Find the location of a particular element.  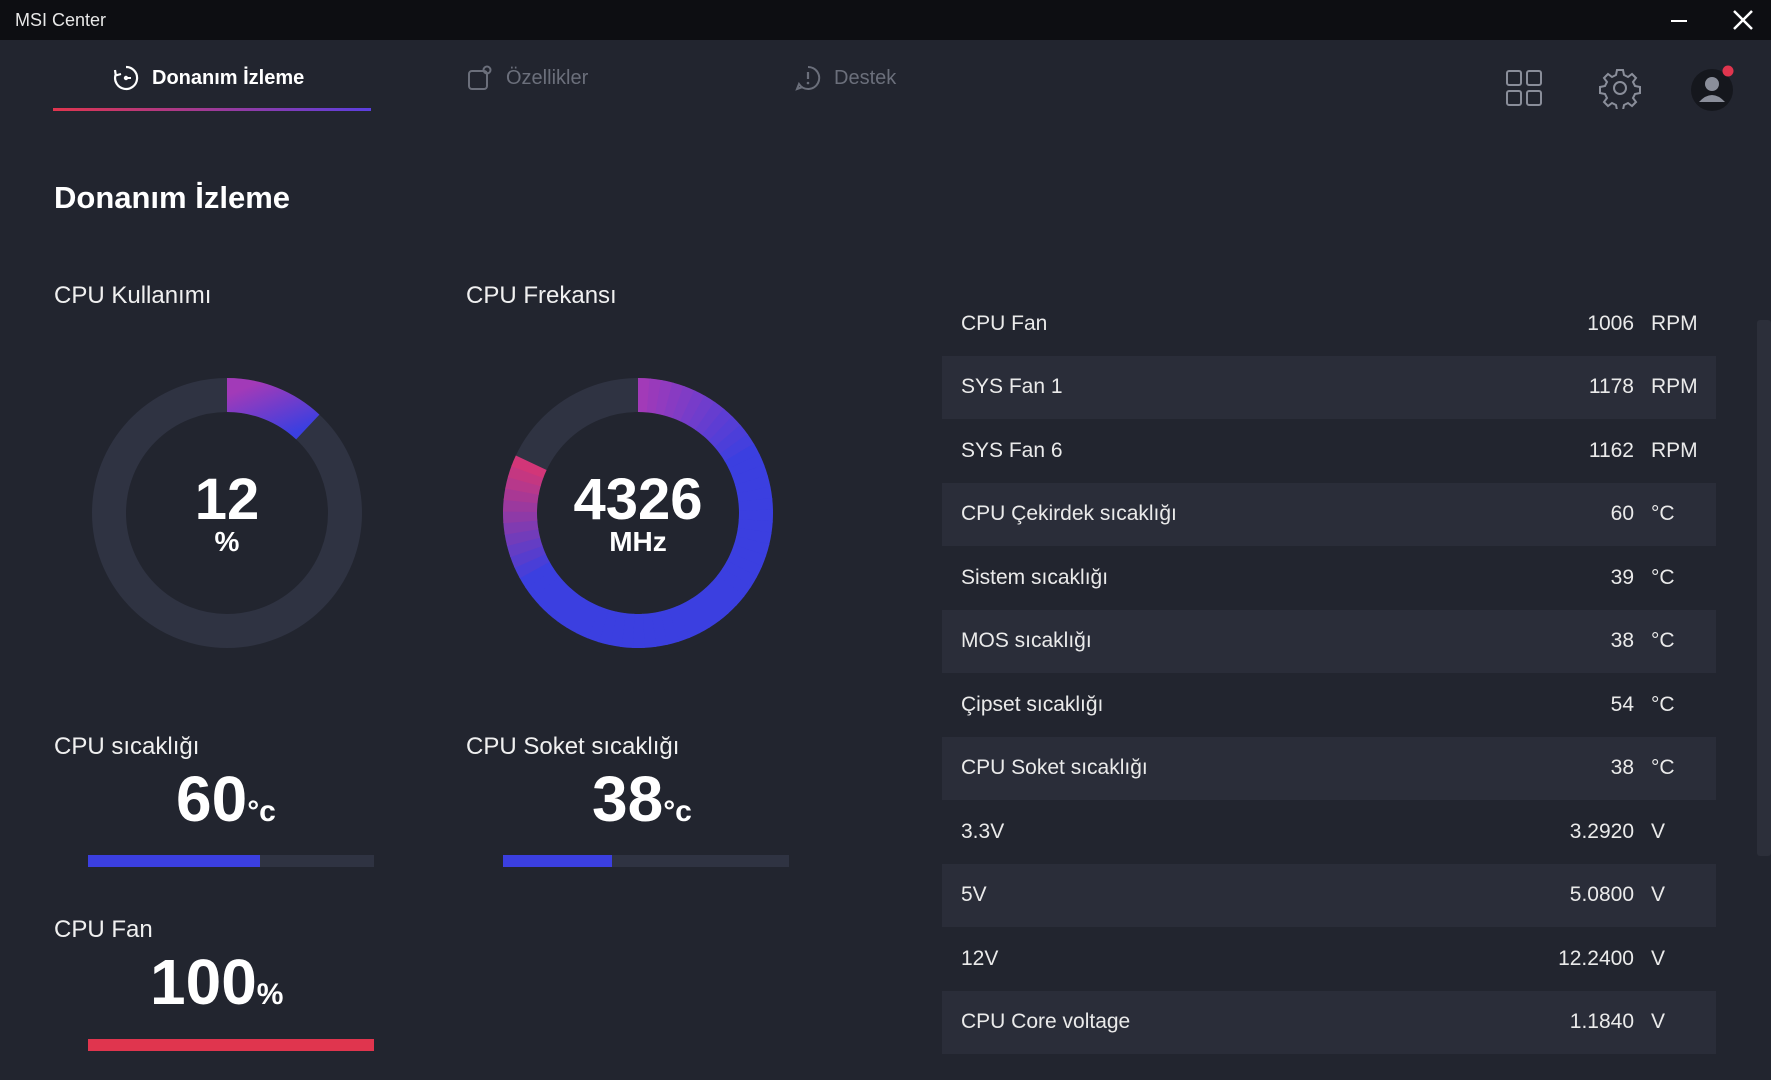

sensor-row: 5V 5.0800 V is located at coordinates (1329, 895).